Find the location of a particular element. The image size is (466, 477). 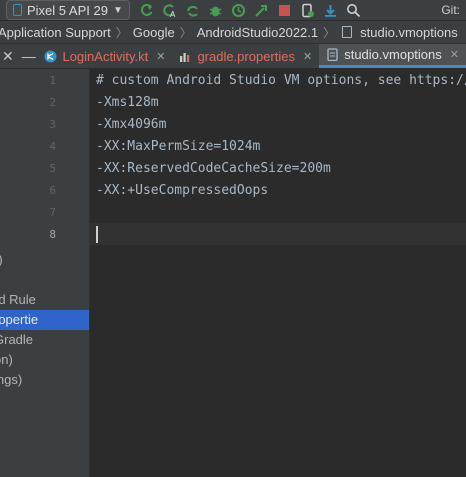

sync-icon is located at coordinates (192, 10).